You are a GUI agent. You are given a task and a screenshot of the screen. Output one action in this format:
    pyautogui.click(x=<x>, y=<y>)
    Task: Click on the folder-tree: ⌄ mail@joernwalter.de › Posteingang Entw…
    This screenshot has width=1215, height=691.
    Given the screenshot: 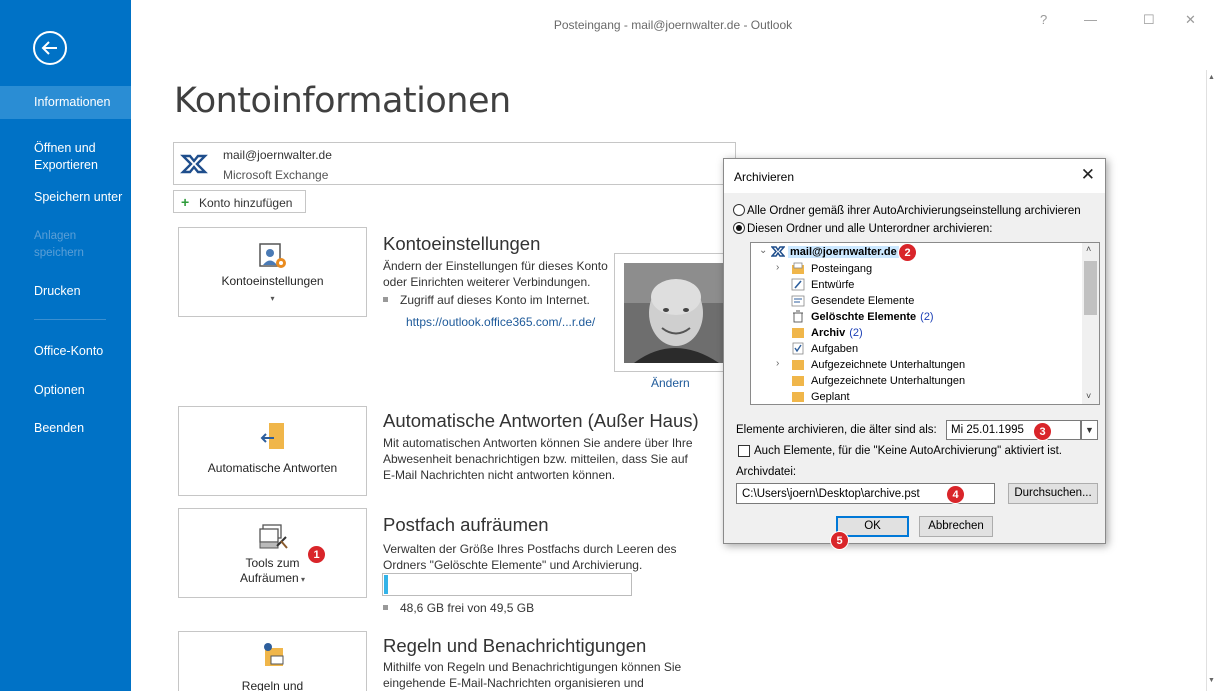 What is the action you would take?
    pyautogui.click(x=925, y=323)
    